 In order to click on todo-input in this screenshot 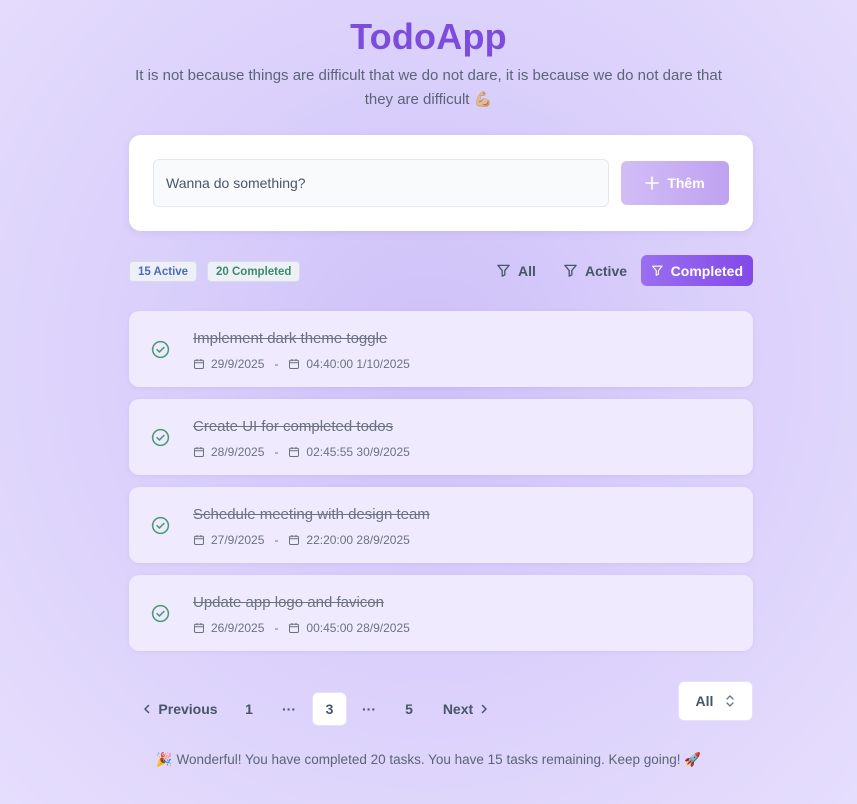, I will do `click(381, 183)`.